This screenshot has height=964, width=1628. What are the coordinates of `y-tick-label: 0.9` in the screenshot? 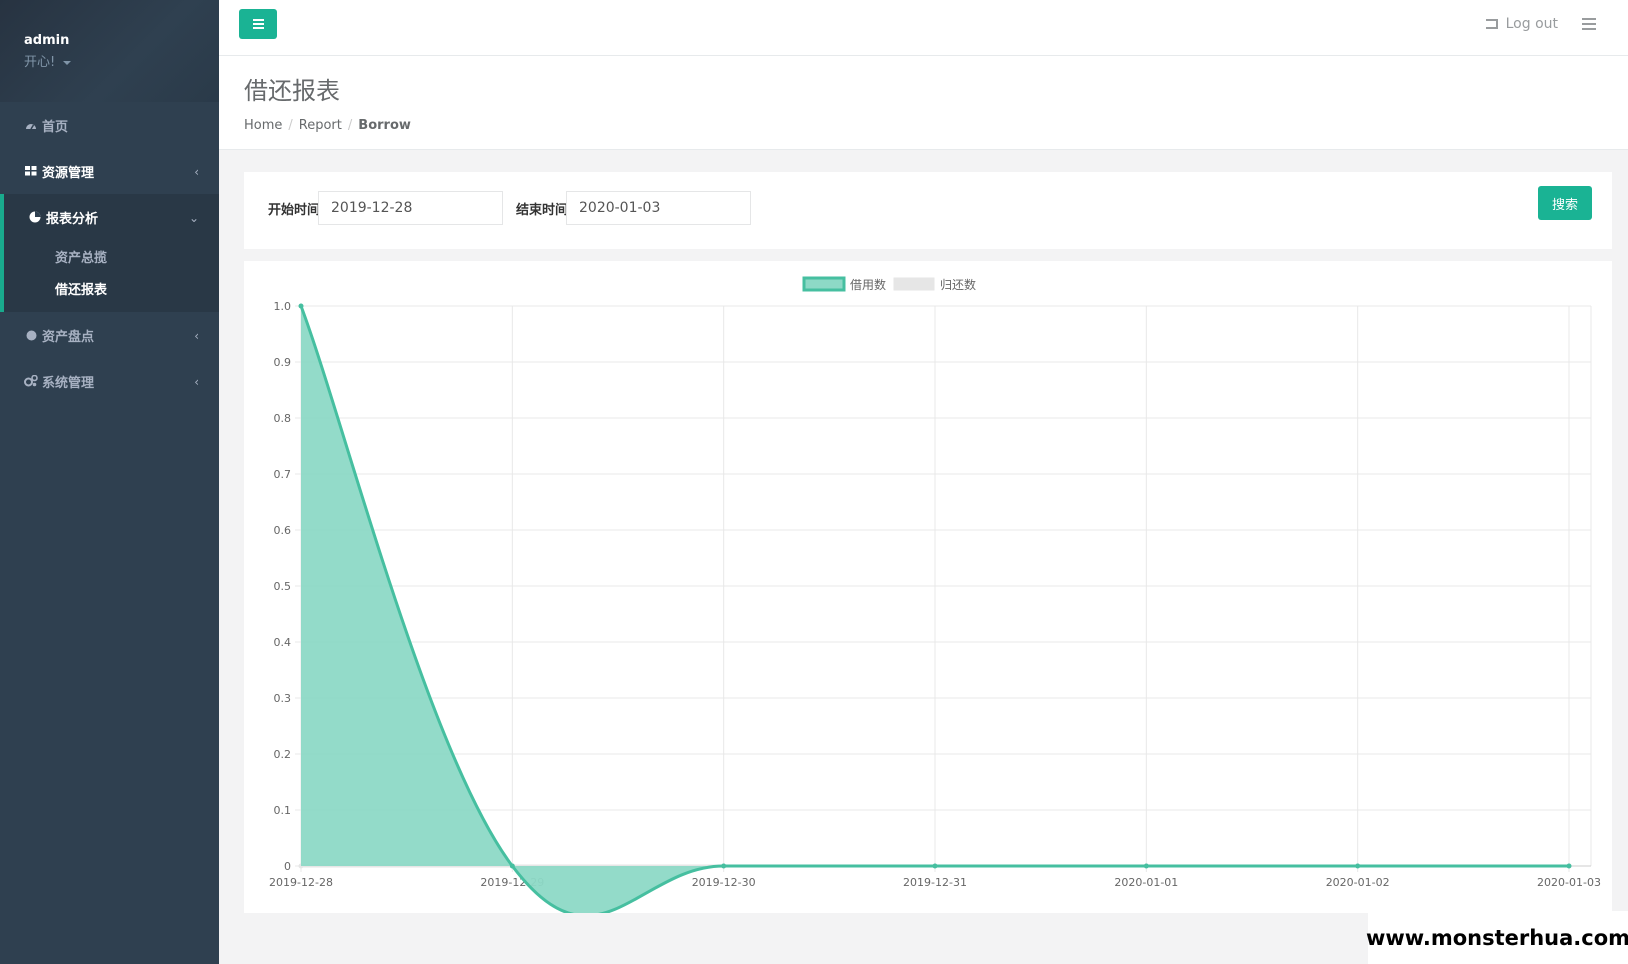 It's located at (283, 362).